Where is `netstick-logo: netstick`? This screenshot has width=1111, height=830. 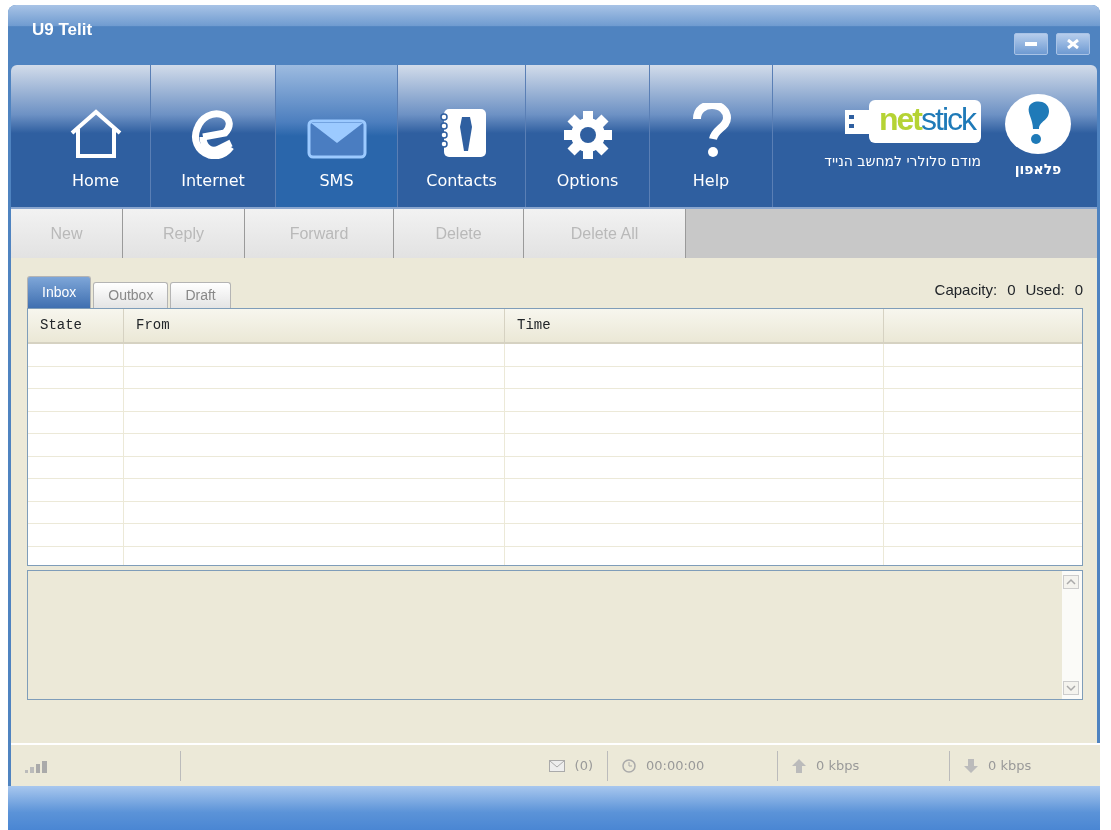 netstick-logo: netstick is located at coordinates (912, 121).